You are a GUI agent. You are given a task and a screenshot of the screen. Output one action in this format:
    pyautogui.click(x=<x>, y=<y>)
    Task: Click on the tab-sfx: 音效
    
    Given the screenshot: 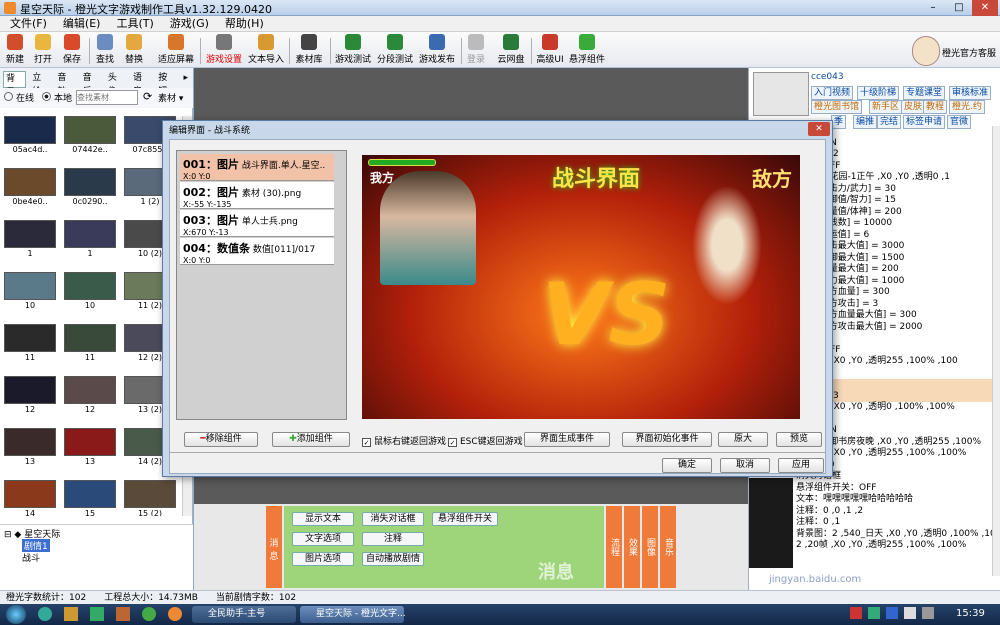 What is the action you would take?
    pyautogui.click(x=65, y=84)
    